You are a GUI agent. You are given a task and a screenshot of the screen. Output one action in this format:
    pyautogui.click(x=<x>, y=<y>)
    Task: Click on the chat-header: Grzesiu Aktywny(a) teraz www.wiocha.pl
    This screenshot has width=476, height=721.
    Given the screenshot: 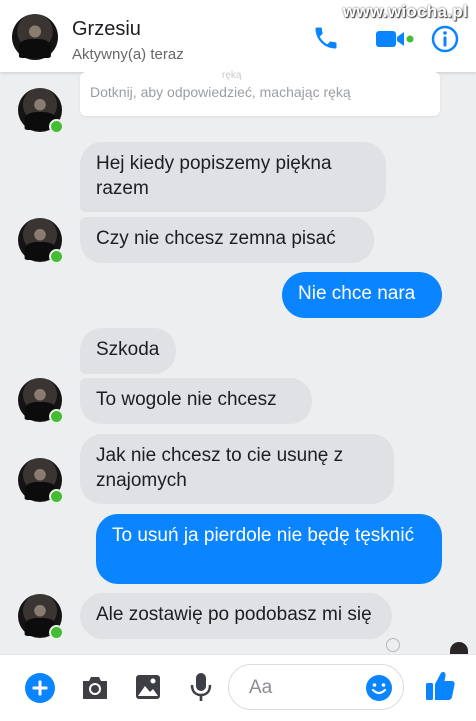 What is the action you would take?
    pyautogui.click(x=238, y=36)
    